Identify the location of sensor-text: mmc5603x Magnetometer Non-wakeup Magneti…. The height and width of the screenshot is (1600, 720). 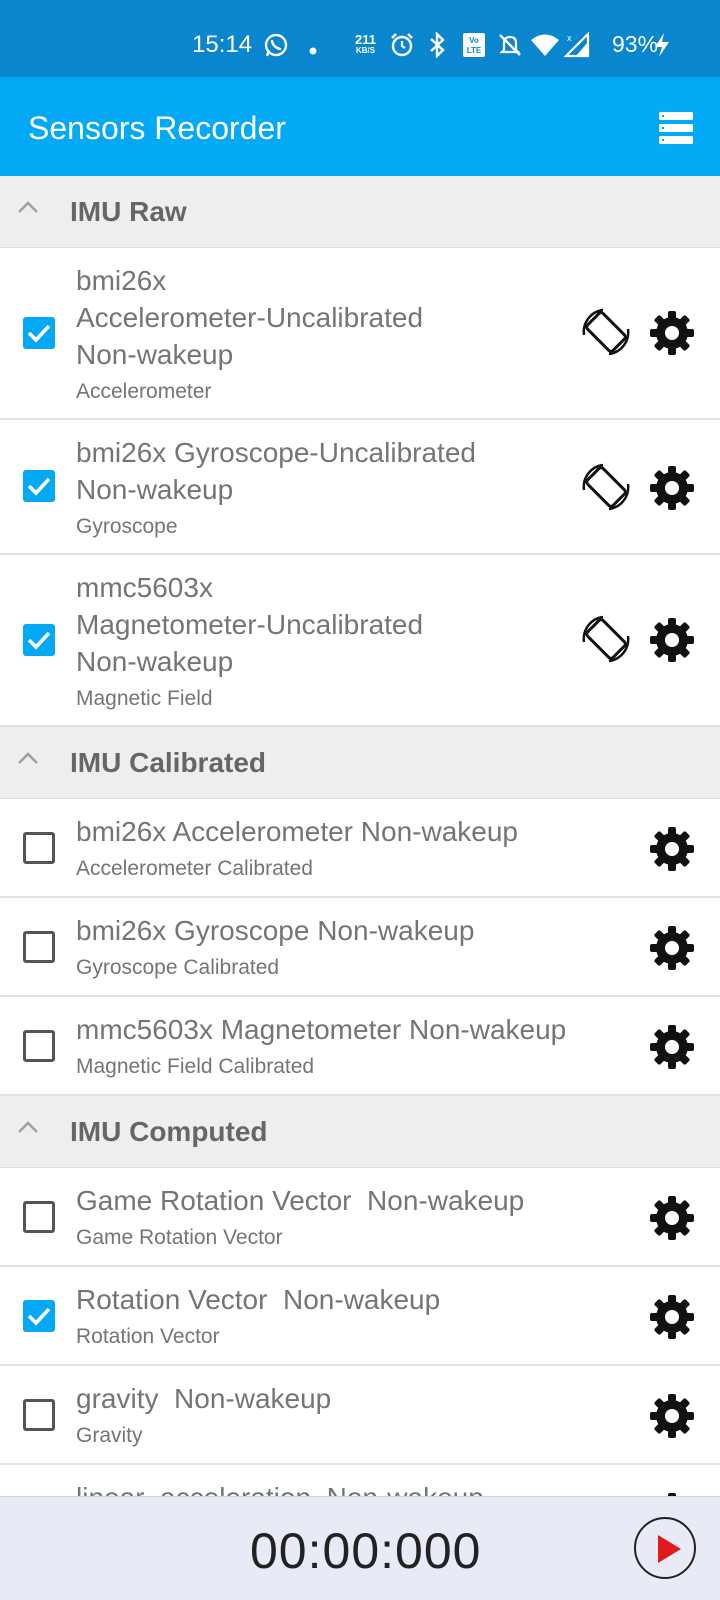
(356, 1045).